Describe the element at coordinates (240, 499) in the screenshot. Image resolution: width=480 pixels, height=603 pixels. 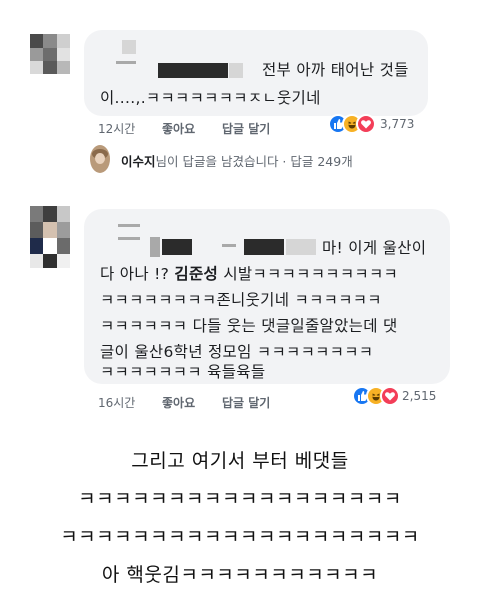
I see `caption-line2: ㅋㅋㅋㅋㅋㅋㅋㅋㅋㅋㅋㅋㅋㅋㅋㅋㅋㅋ` at that location.